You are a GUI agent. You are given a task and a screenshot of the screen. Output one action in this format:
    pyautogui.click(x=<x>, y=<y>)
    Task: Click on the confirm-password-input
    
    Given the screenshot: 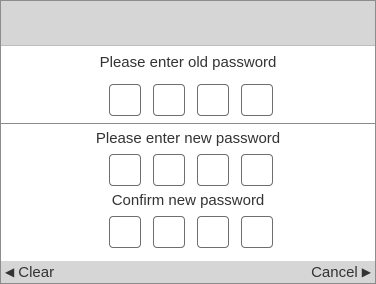 What is the action you would take?
    pyautogui.click(x=199, y=232)
    